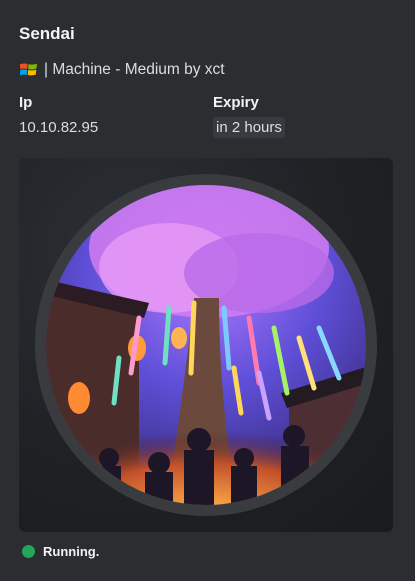 This screenshot has width=415, height=581. What do you see at coordinates (47, 33) in the screenshot?
I see `embed-title: Sendai` at bounding box center [47, 33].